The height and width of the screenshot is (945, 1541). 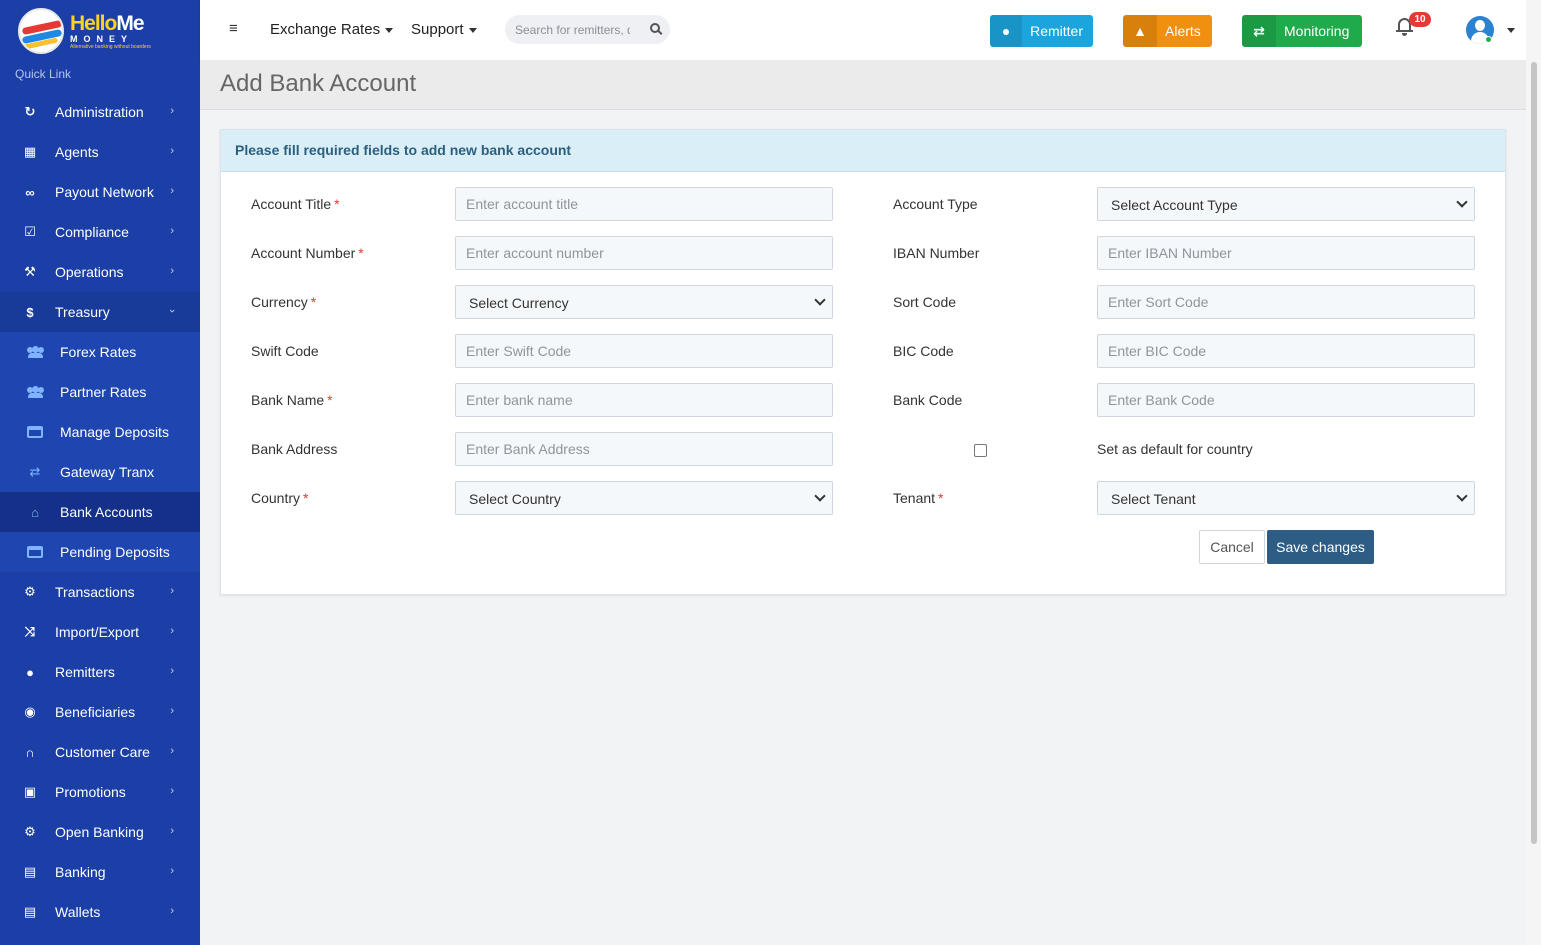 I want to click on default-country-label: Set as default for country, so click(x=1175, y=449).